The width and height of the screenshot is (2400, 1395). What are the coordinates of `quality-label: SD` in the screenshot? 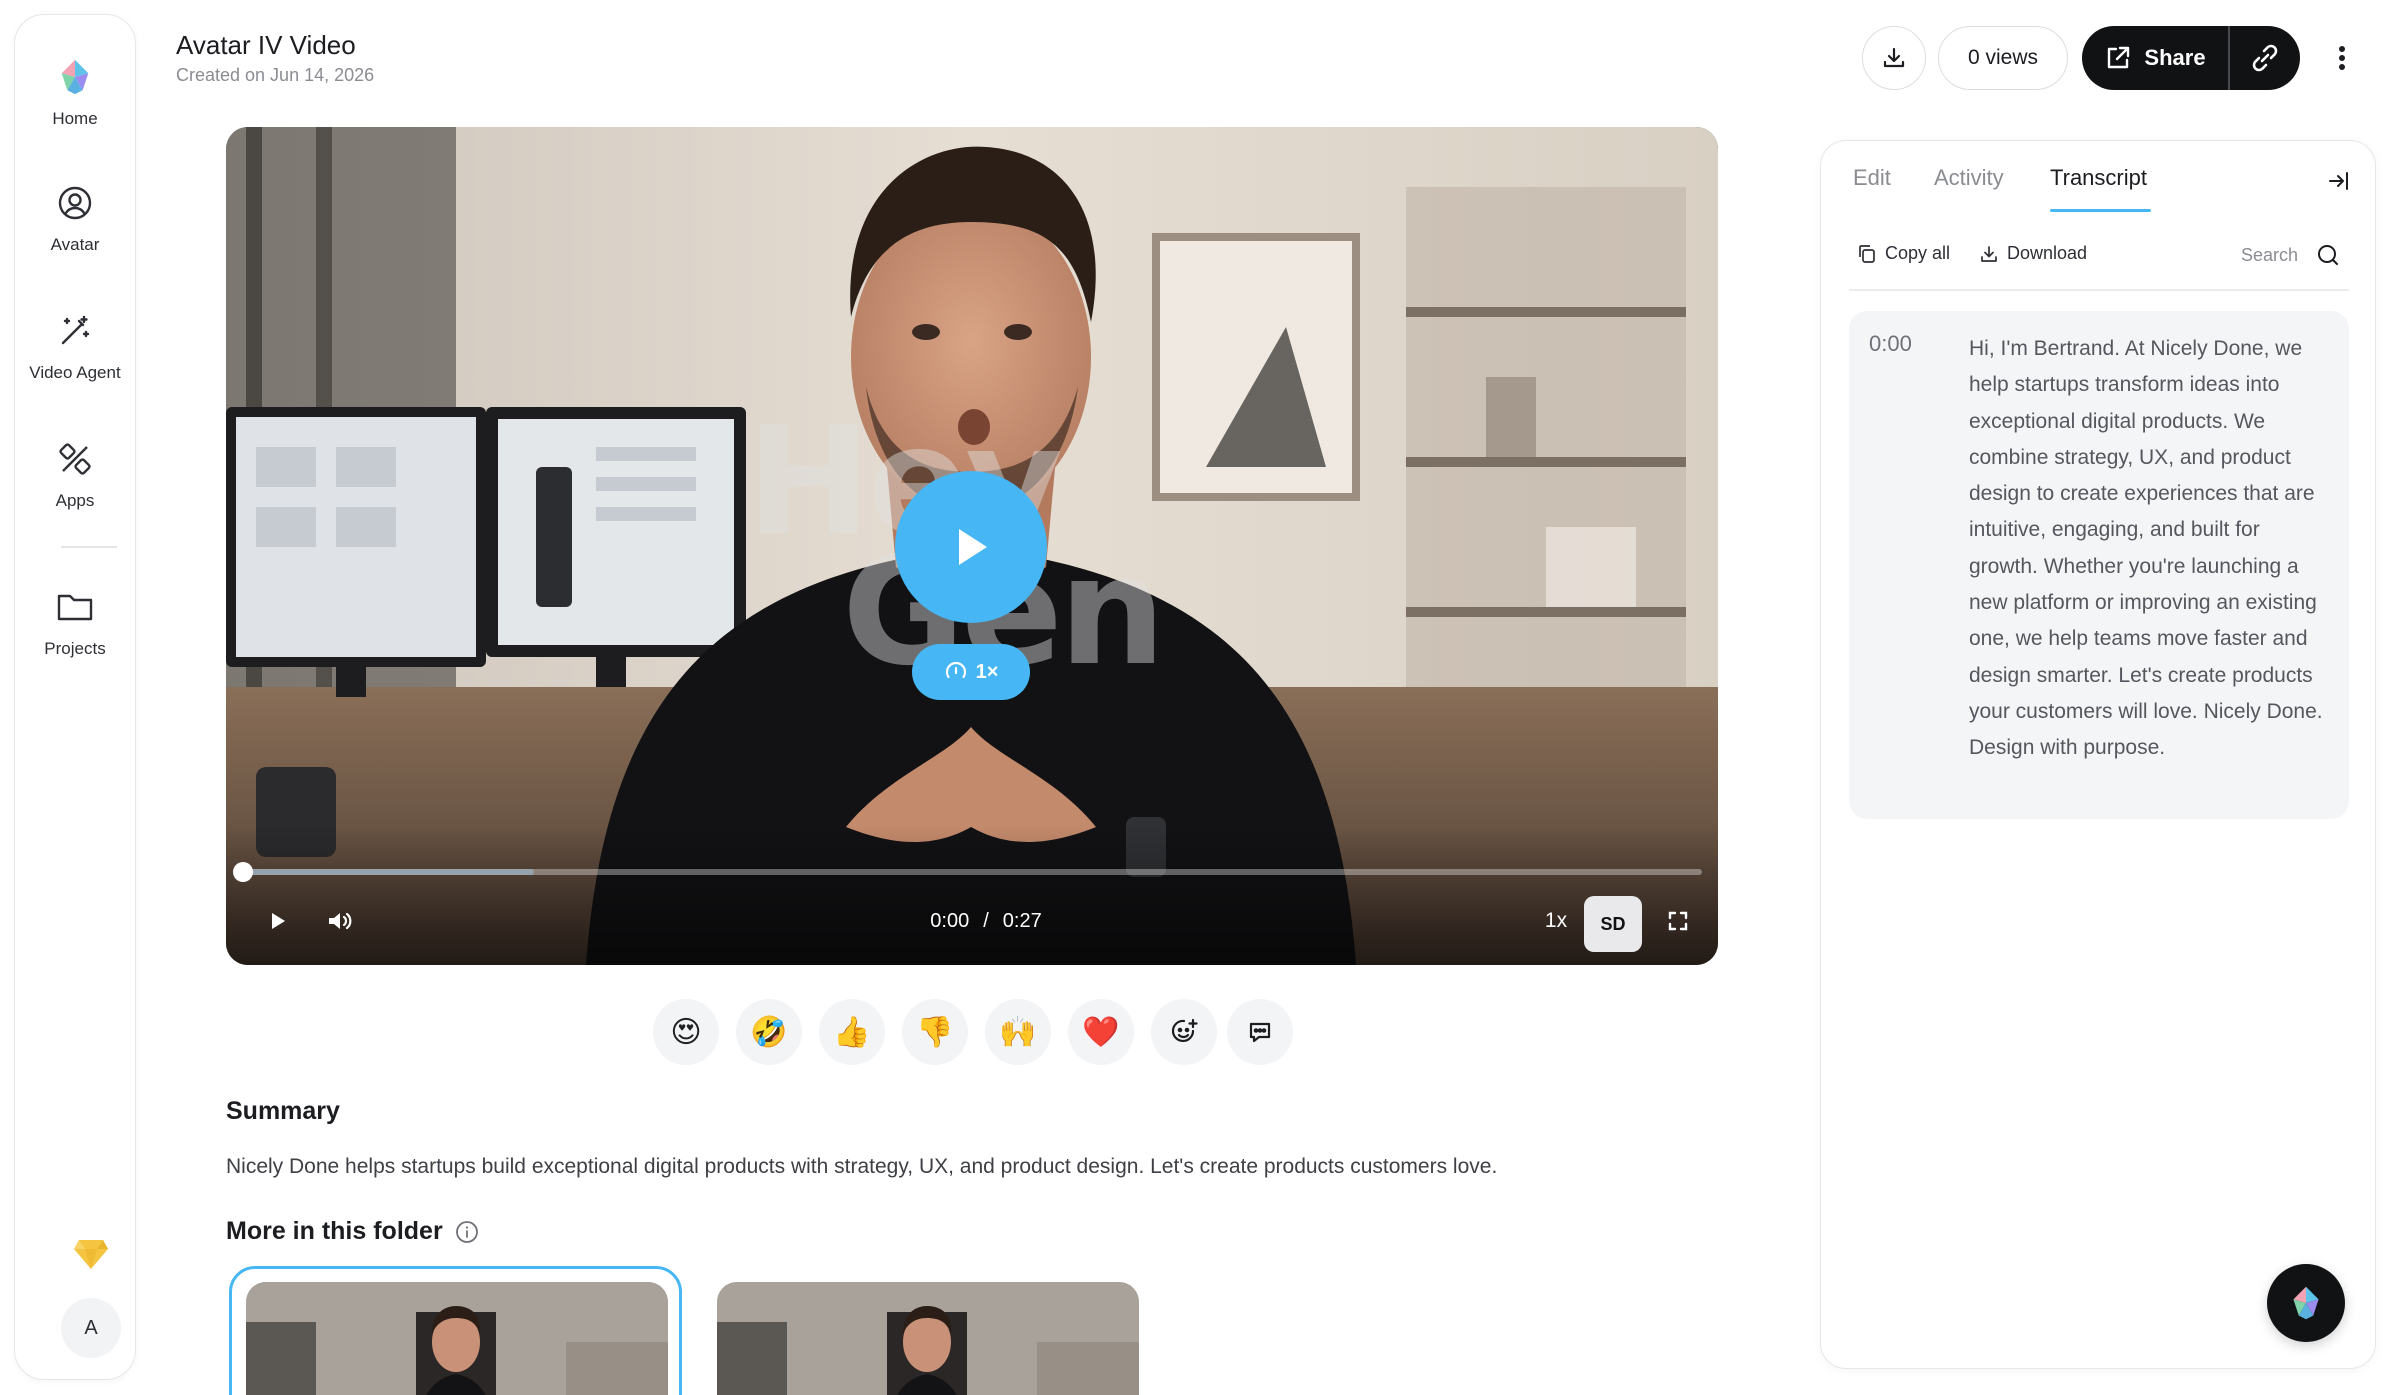 It's located at (1613, 923).